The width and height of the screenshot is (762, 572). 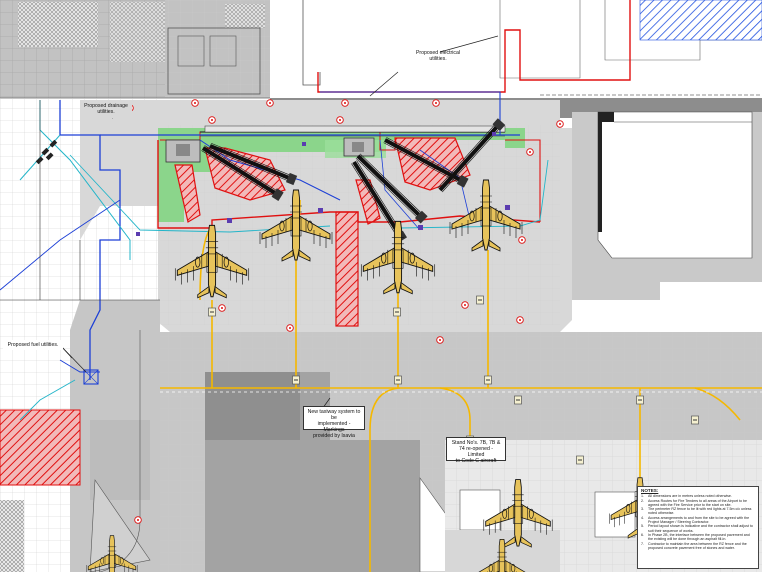 I want to click on fuel-utilities-label: Proposed fuel utilities., so click(x=33, y=345).